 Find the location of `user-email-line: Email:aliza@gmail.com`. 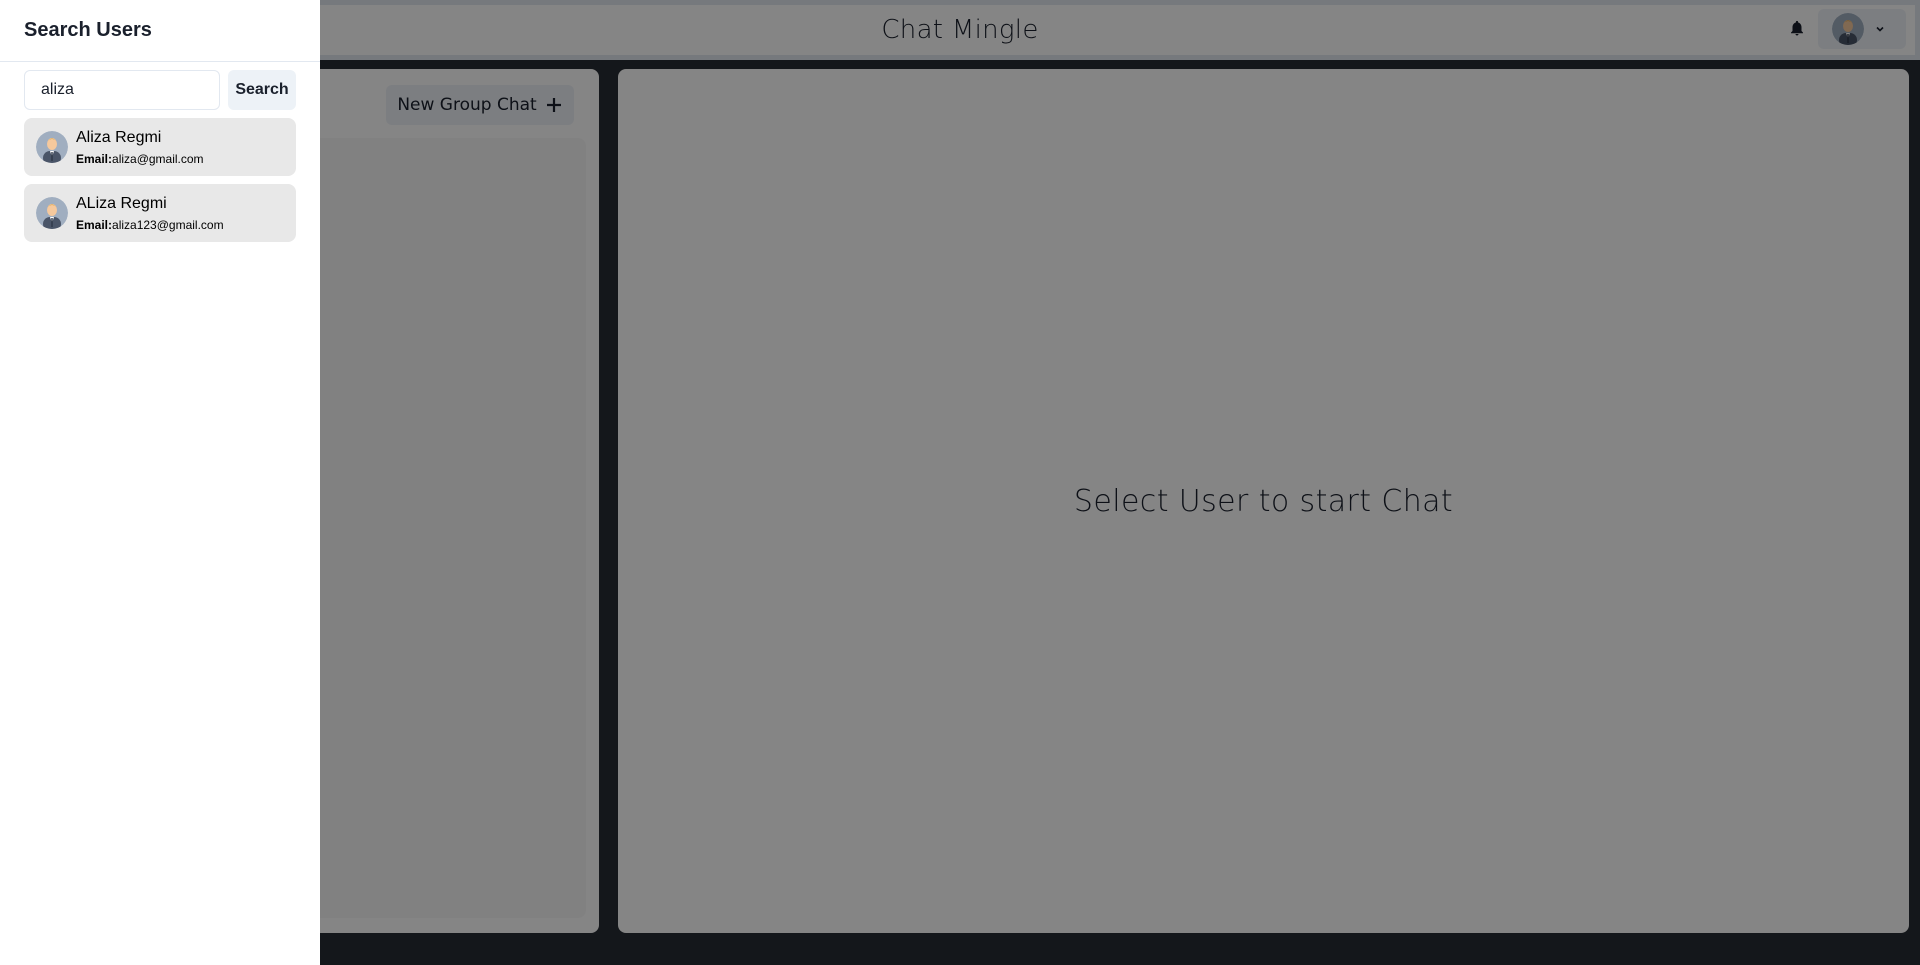

user-email-line: Email:aliza@gmail.com is located at coordinates (140, 159).